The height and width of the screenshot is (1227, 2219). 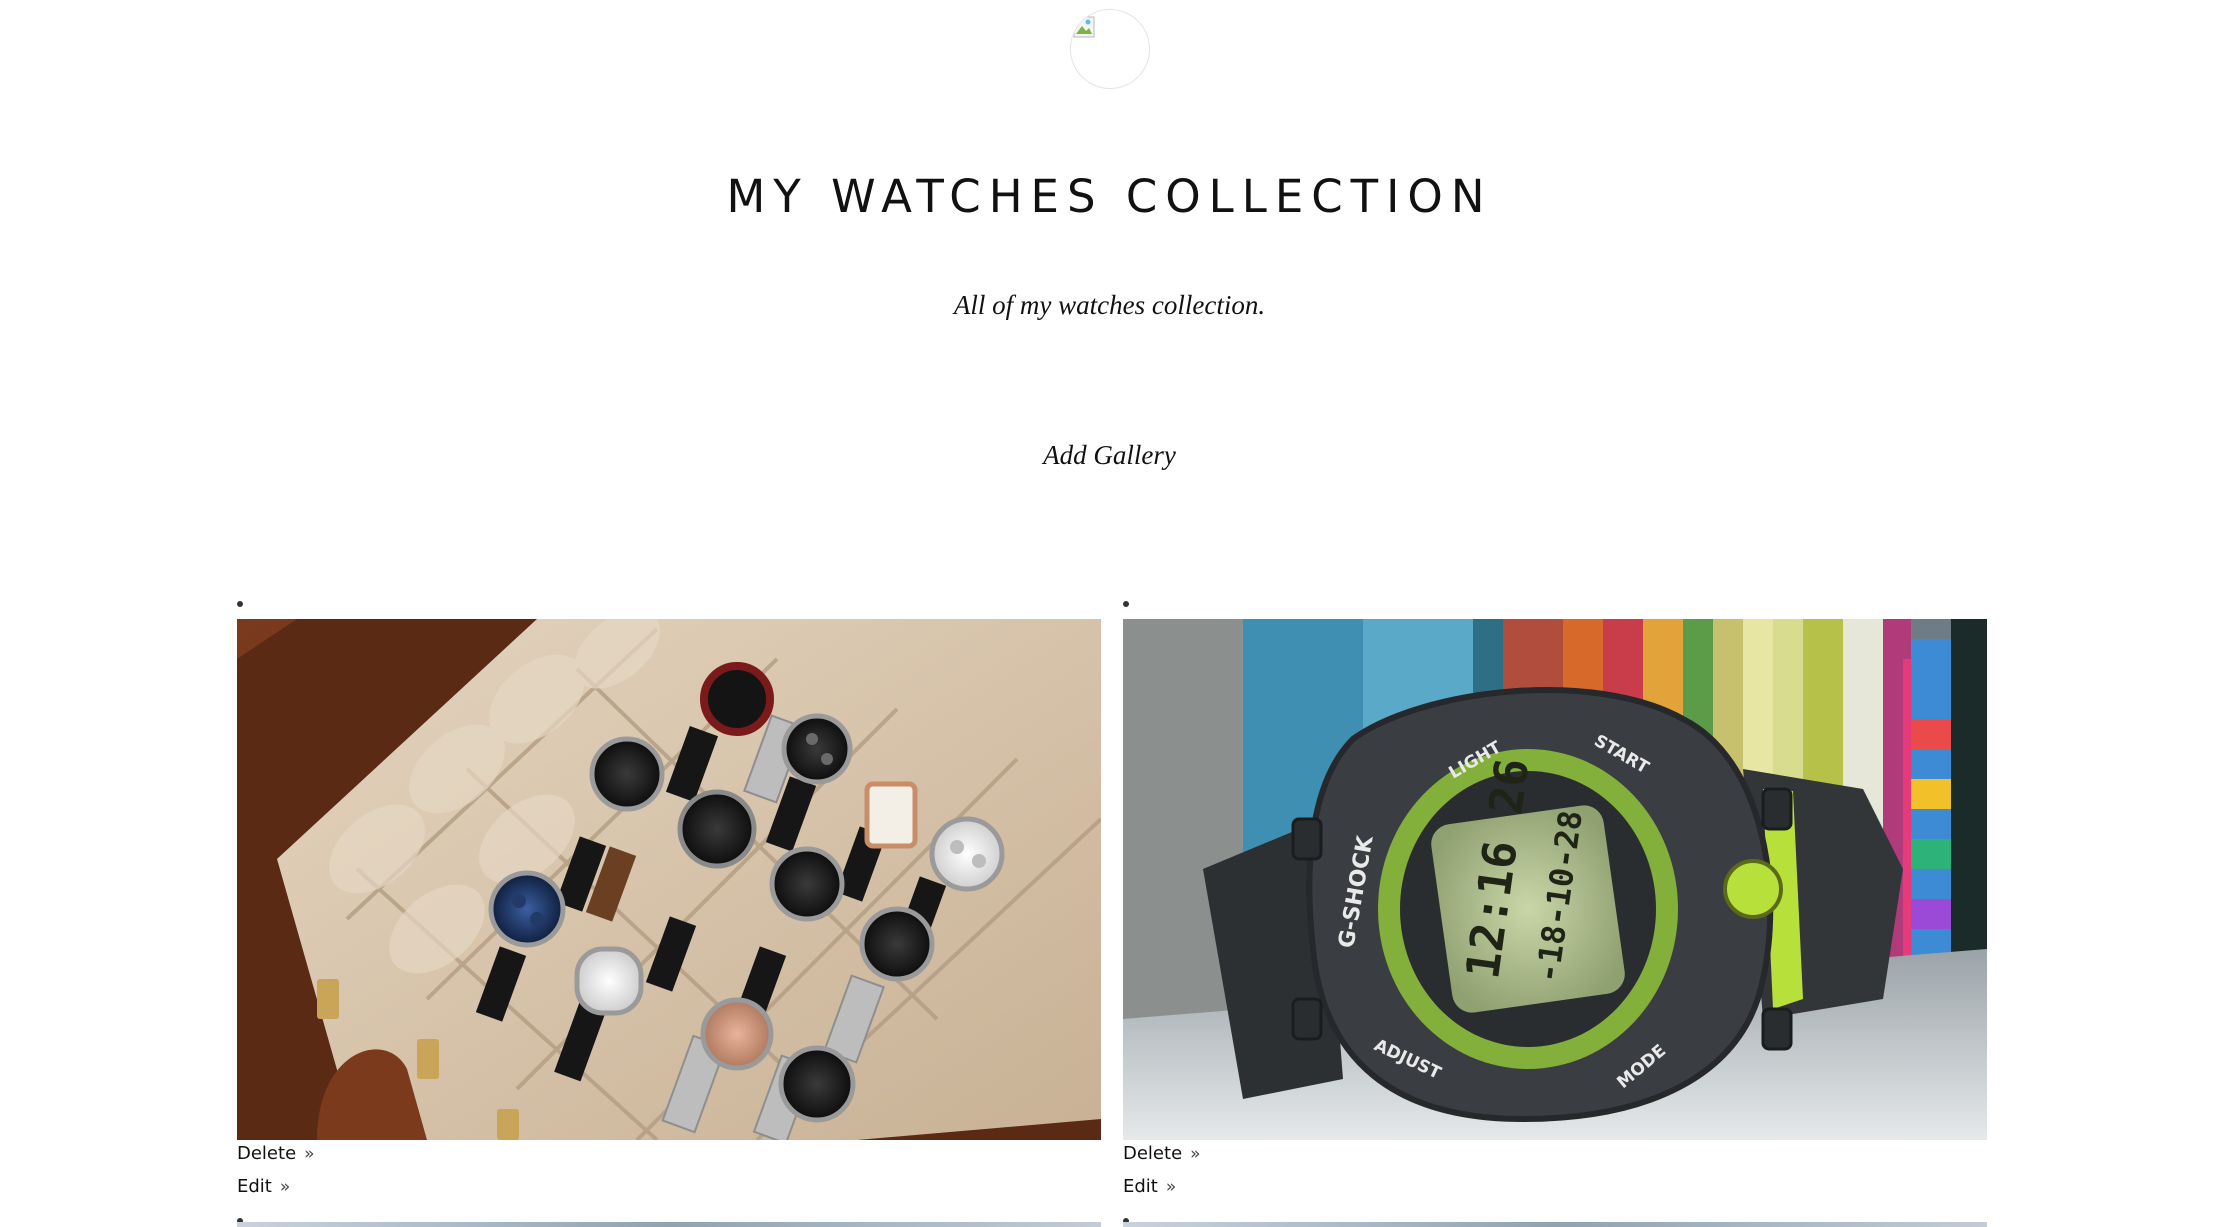 I want to click on site-logo-avatar, so click(x=1110, y=49).